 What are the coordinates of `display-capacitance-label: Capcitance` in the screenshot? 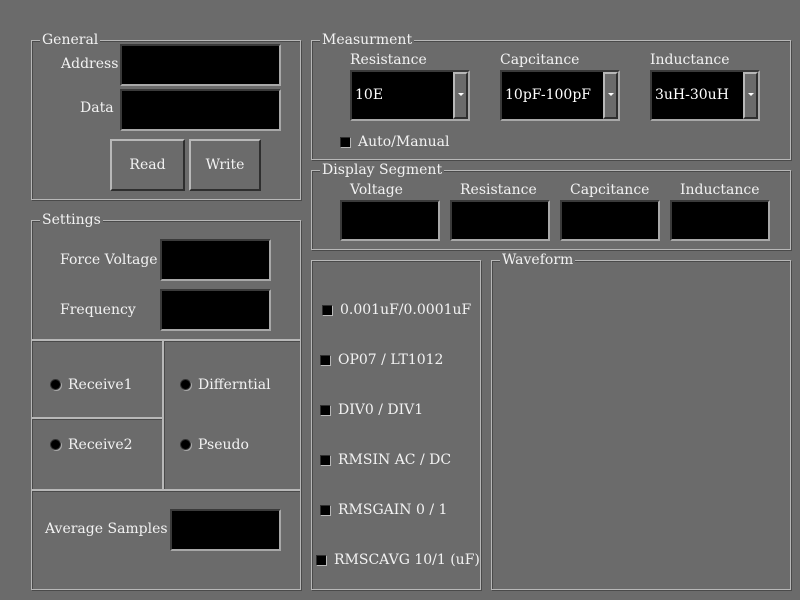 It's located at (610, 190).